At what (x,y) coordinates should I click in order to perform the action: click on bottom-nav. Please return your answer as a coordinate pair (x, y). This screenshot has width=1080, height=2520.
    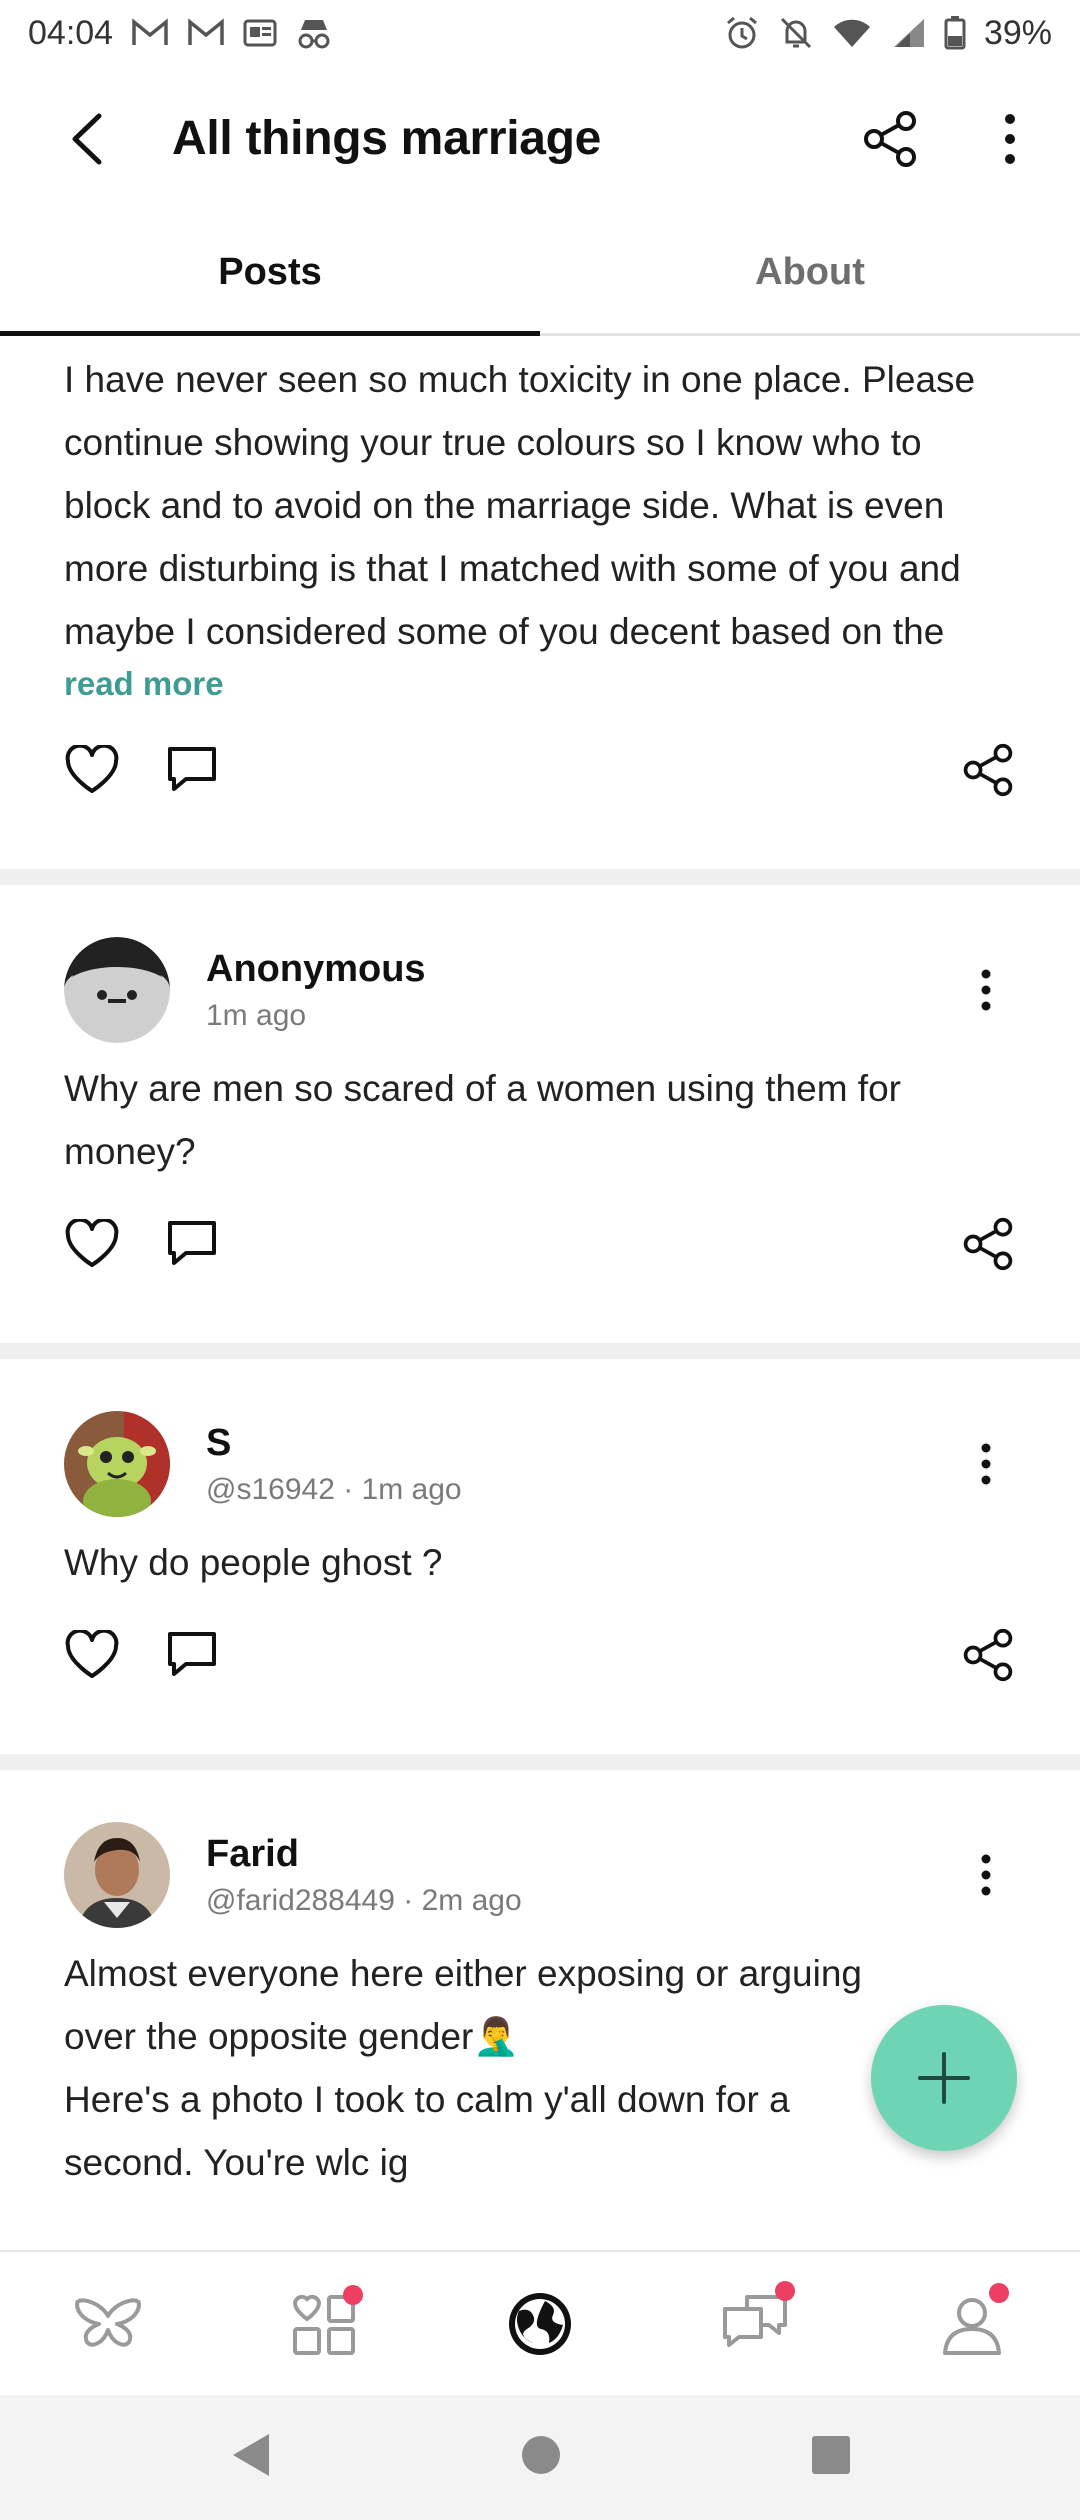
    Looking at the image, I should click on (540, 2322).